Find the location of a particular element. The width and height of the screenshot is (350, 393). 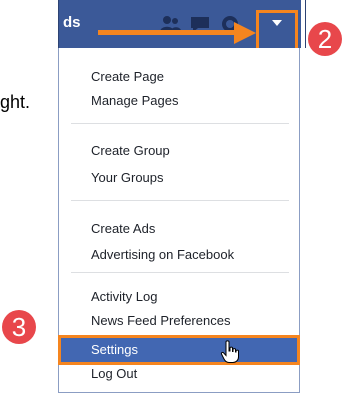

top-bar-separator is located at coordinates (305, 24).